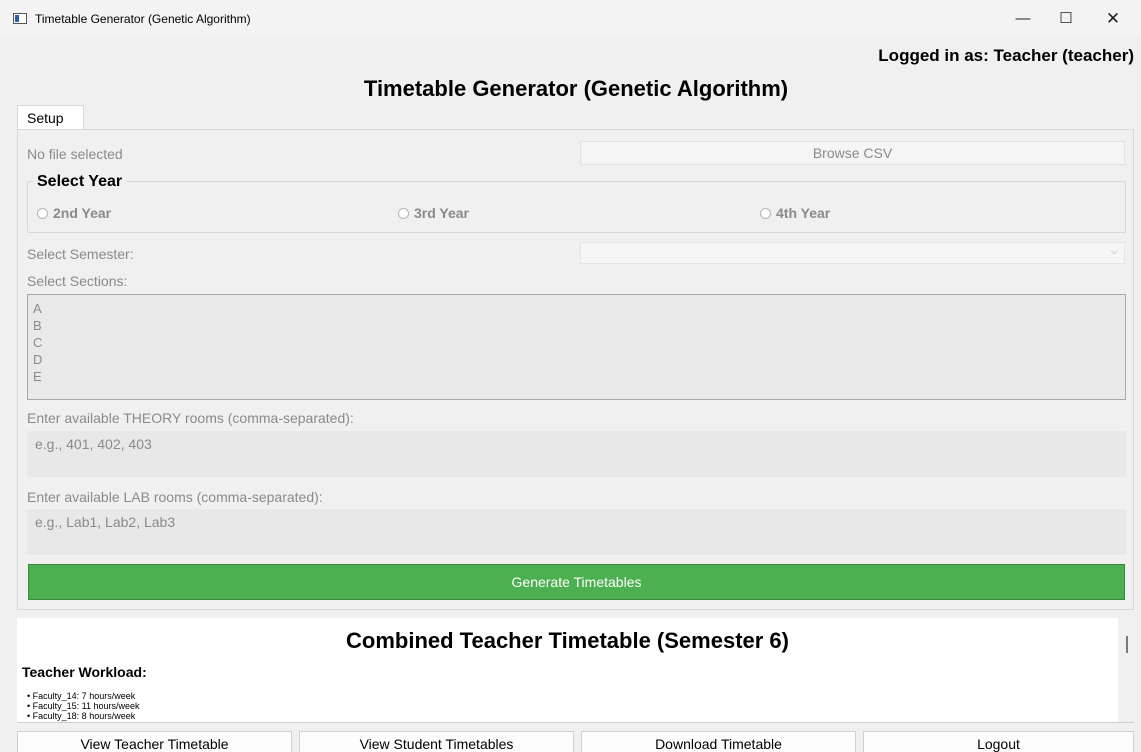  What do you see at coordinates (852, 153) in the screenshot?
I see `browse-csv-button: Browse CSV` at bounding box center [852, 153].